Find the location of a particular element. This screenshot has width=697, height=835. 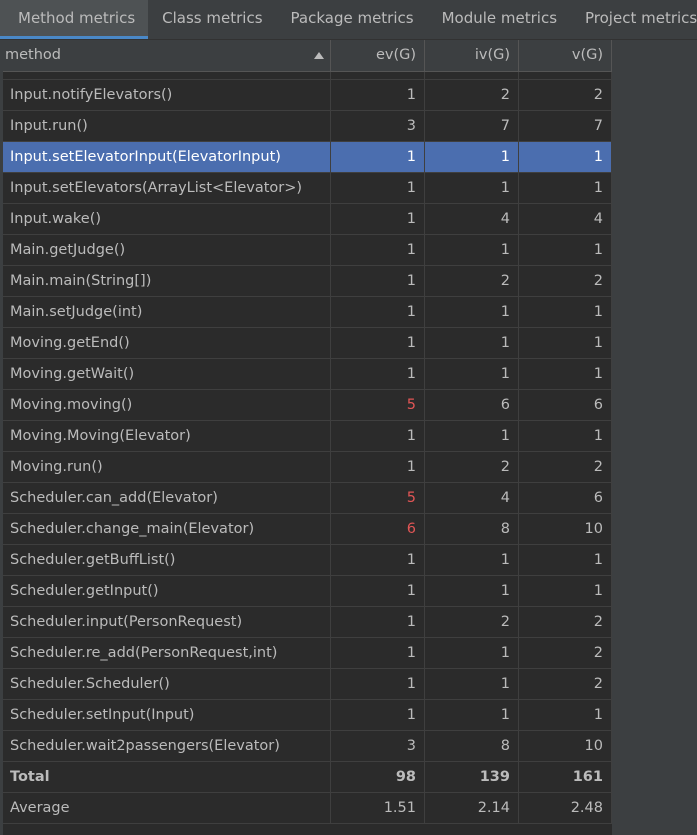

table-row: Main.getJudge() 1 1 1 is located at coordinates (307, 250).